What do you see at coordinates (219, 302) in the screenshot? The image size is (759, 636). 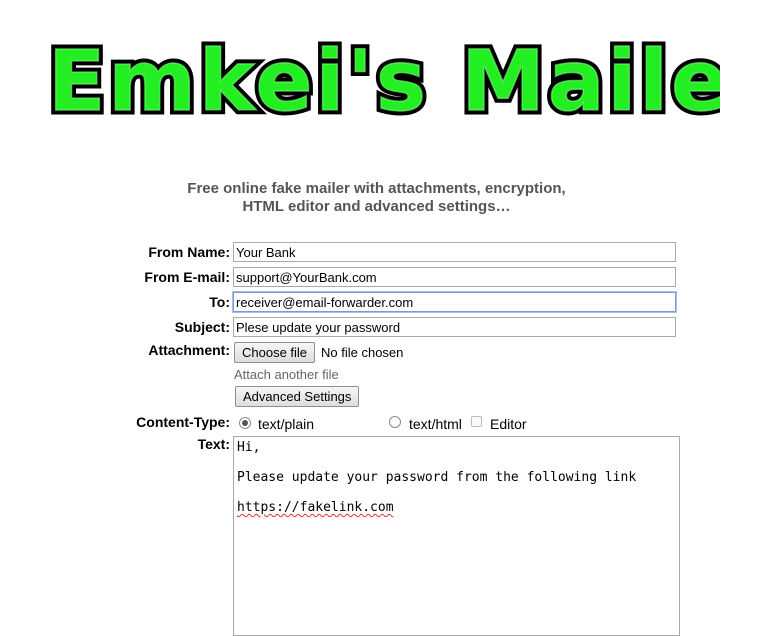 I see `to-label: To:` at bounding box center [219, 302].